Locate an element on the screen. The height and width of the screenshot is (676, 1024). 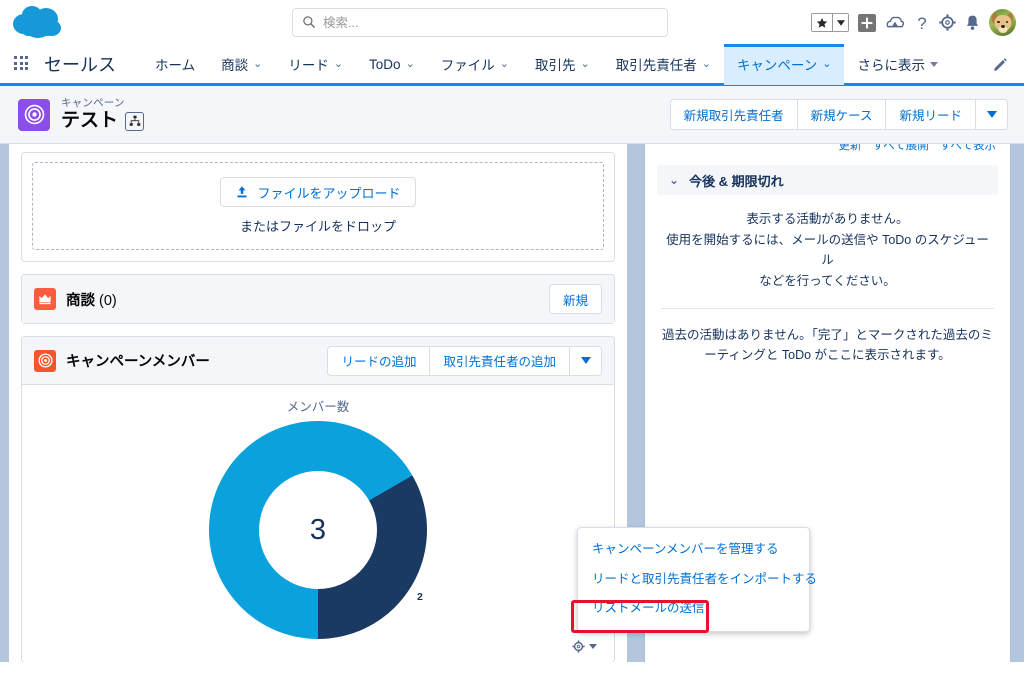
add-plus-icon is located at coordinates (867, 22).